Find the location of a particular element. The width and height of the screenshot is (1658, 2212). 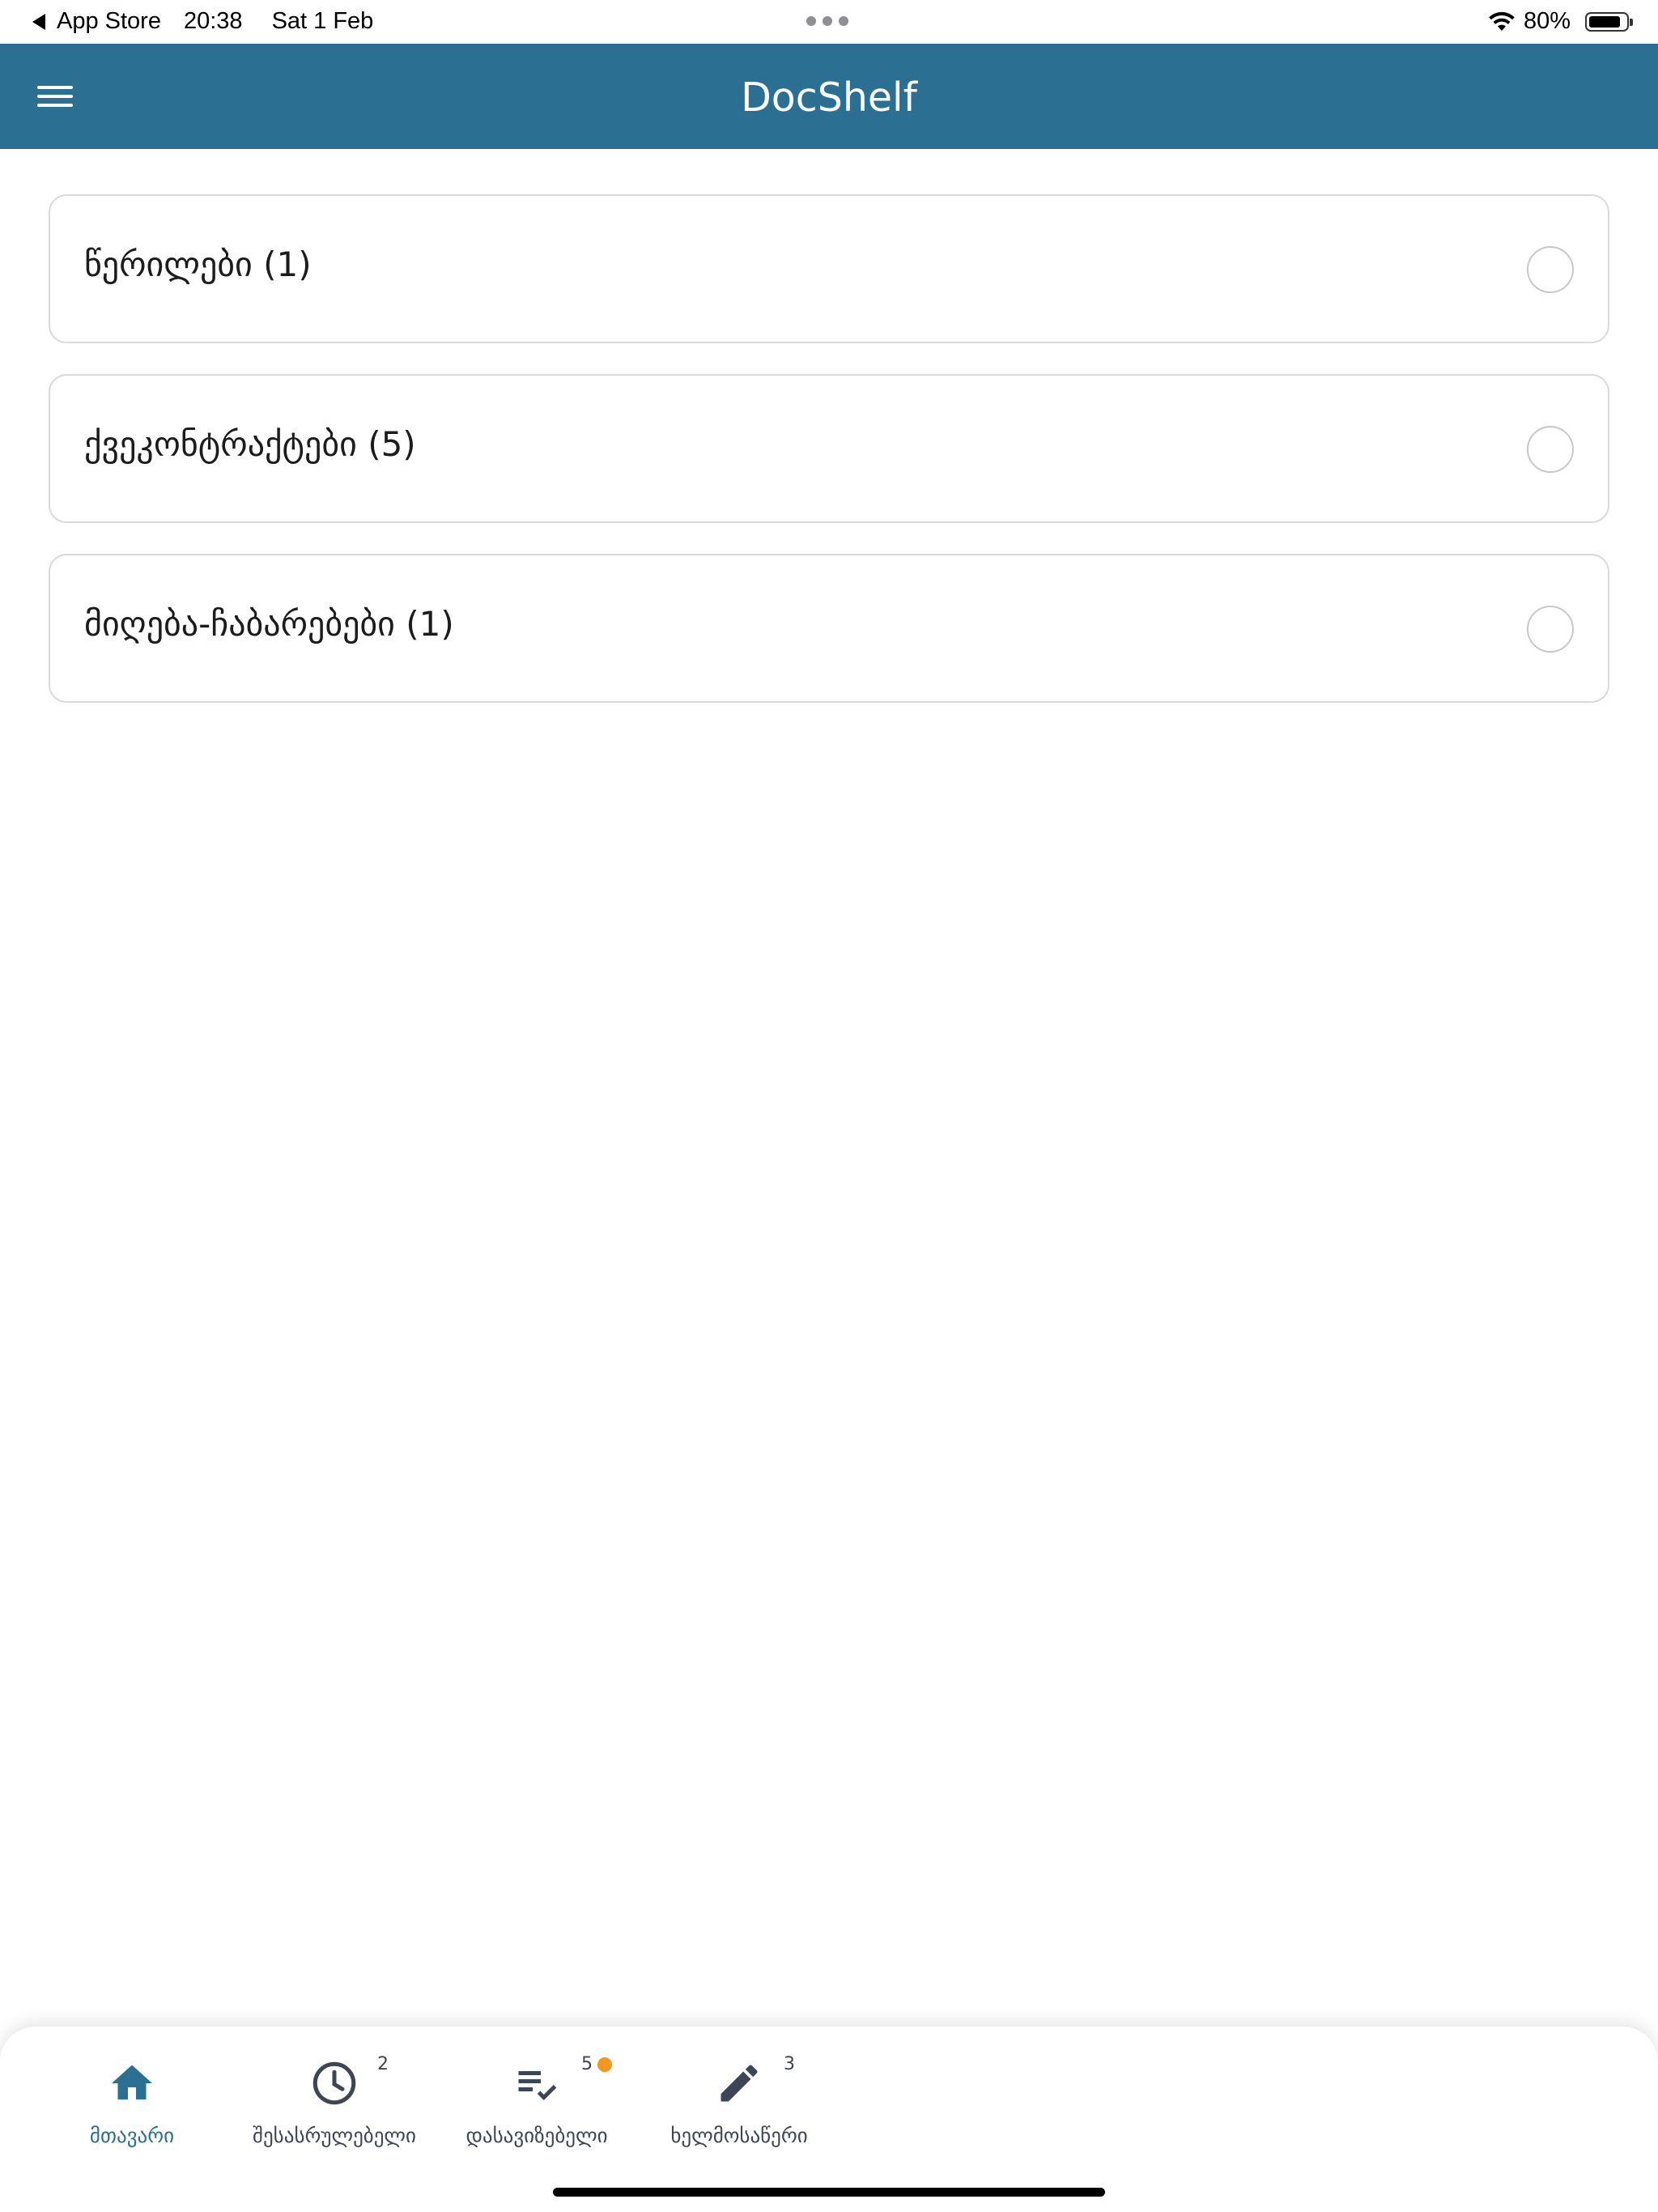

notification-dot is located at coordinates (604, 2065).